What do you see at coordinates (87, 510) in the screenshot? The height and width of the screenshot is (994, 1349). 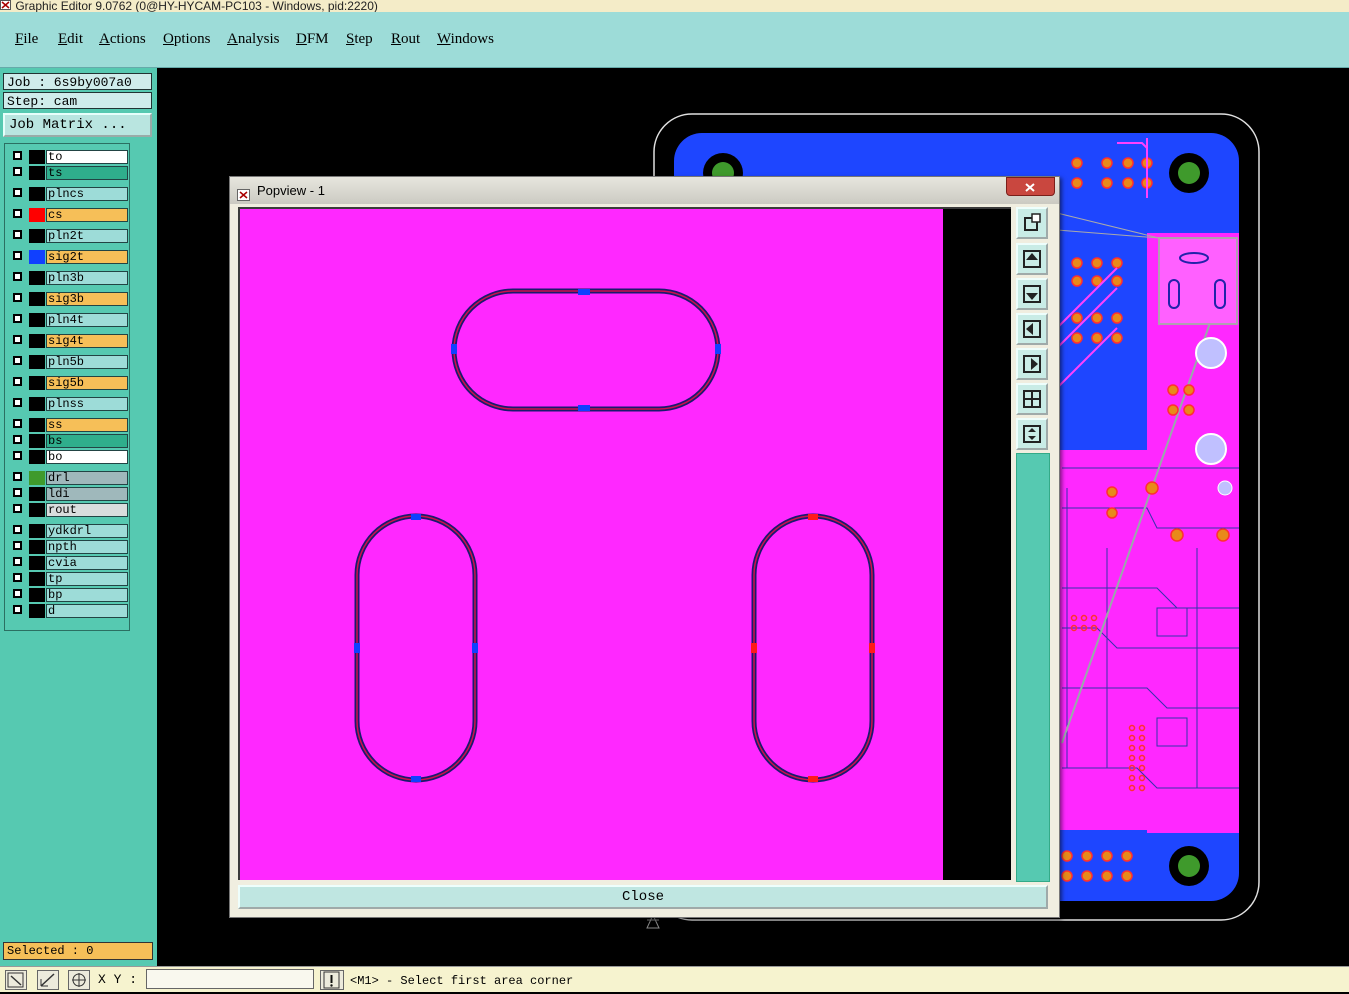 I see `layer-name: rout` at bounding box center [87, 510].